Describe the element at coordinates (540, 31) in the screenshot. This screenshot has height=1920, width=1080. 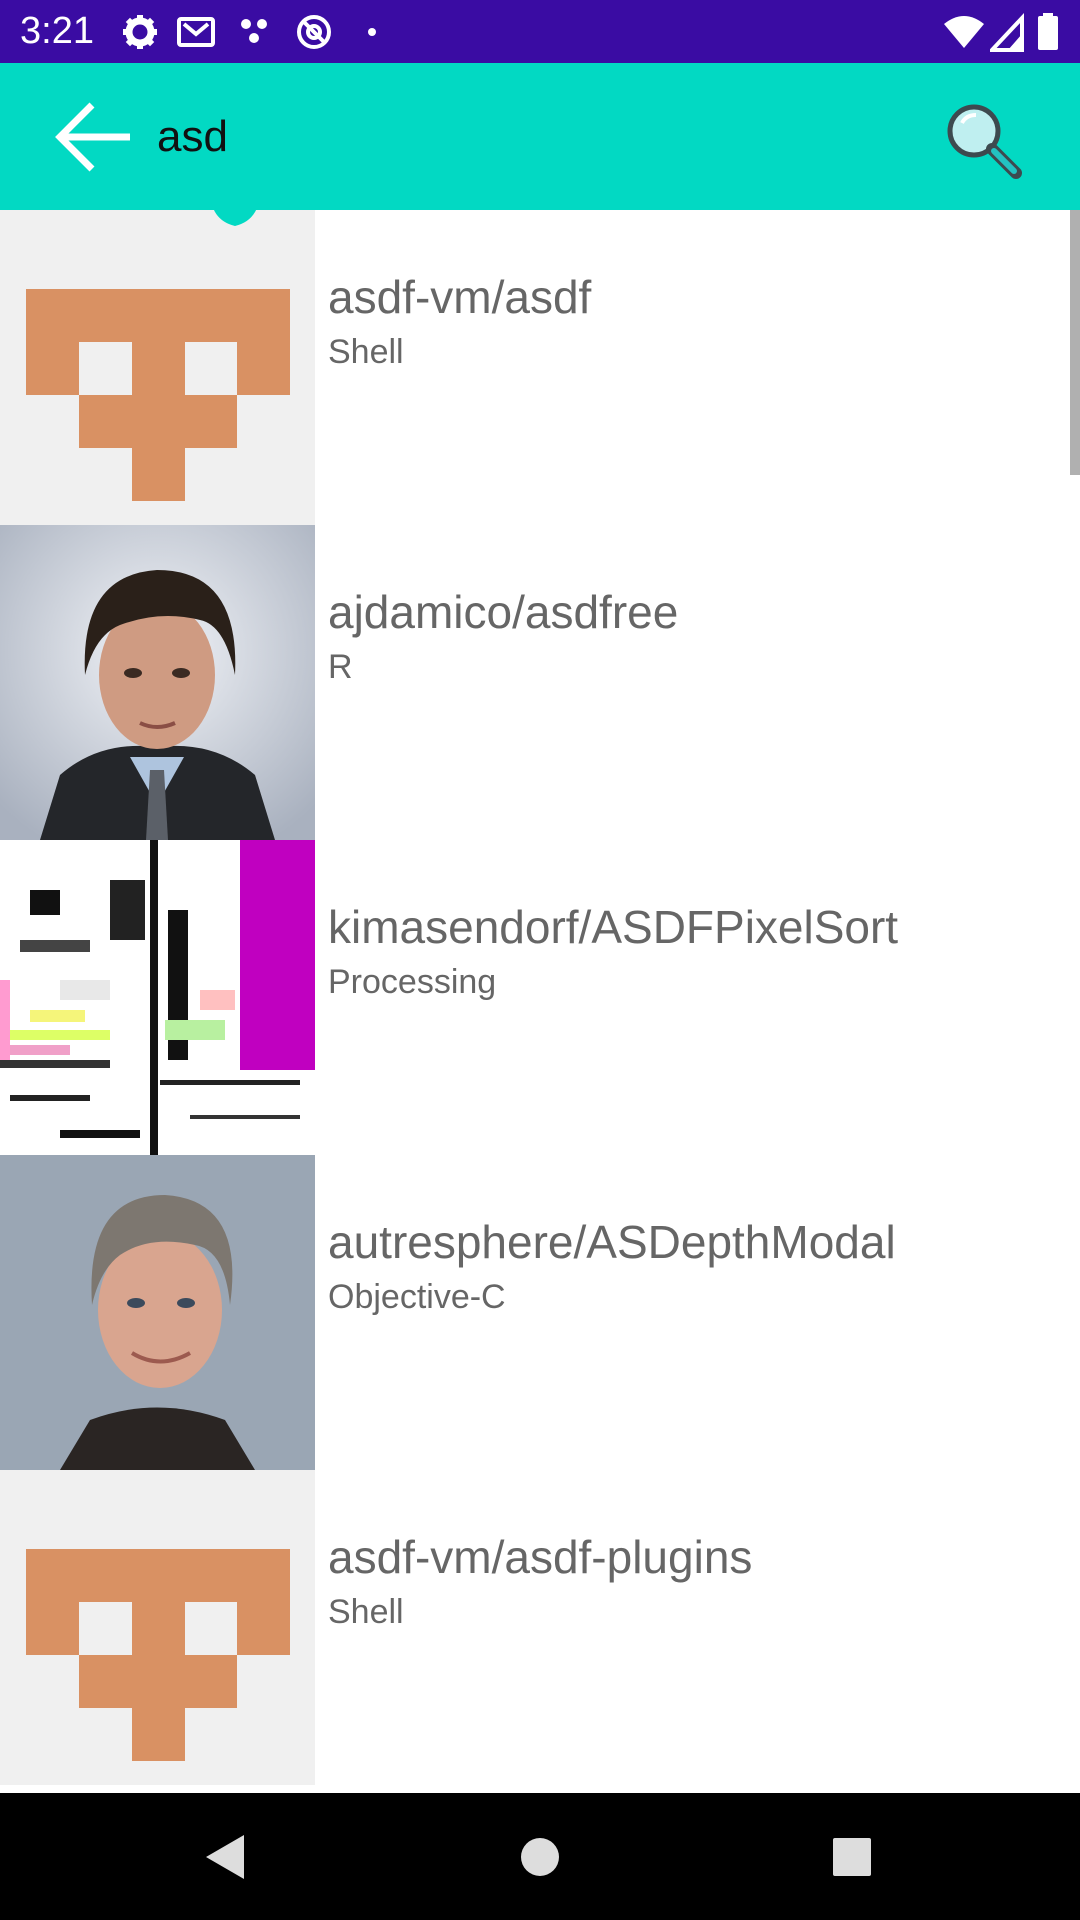
I see `status-bar: 3:21` at that location.